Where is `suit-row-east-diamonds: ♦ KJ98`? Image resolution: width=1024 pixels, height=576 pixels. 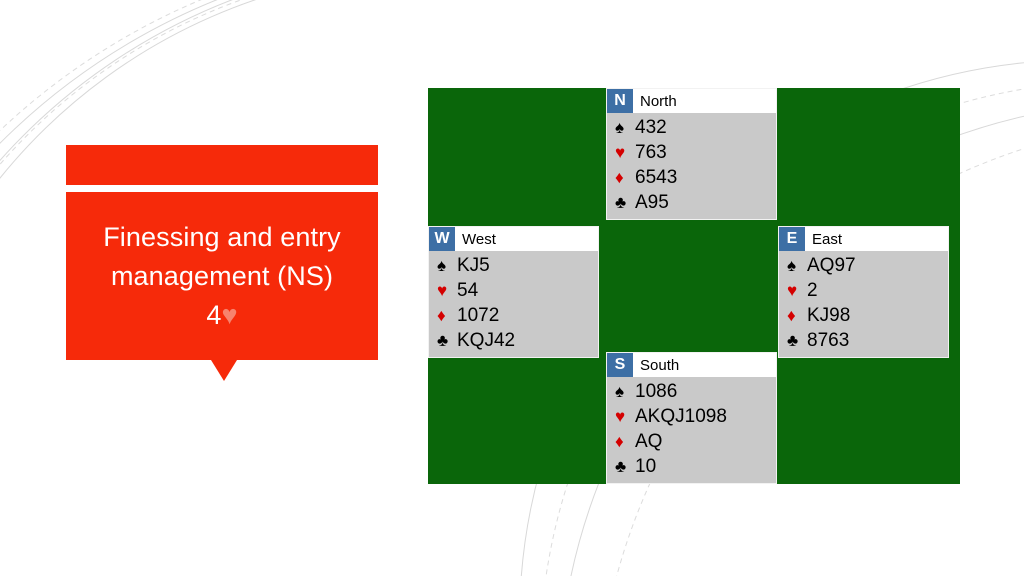
suit-row-east-diamonds: ♦ KJ98 is located at coordinates (863, 315).